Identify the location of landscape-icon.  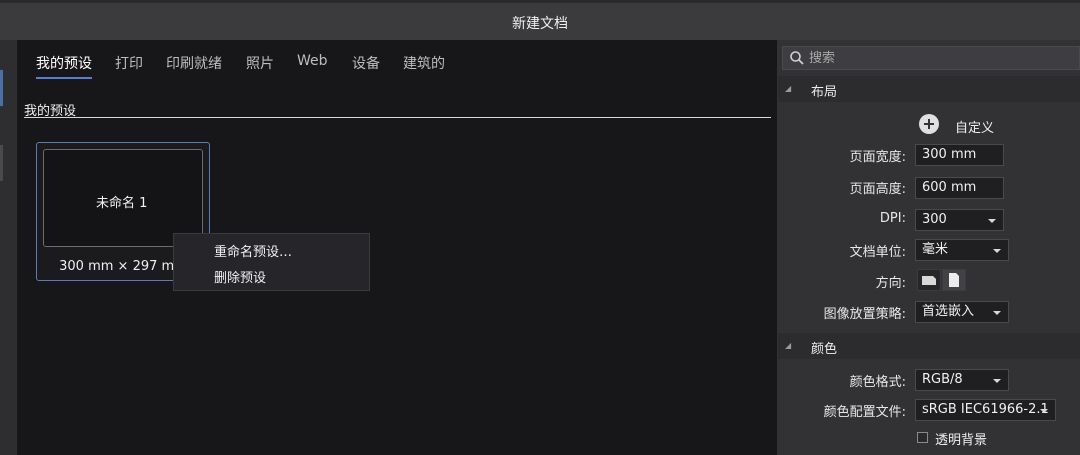
(929, 280).